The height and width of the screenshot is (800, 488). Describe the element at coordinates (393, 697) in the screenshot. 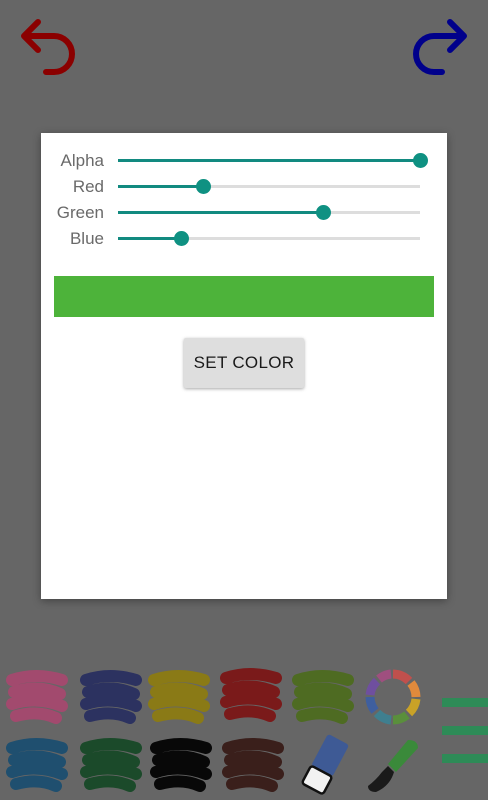

I see `color-wheel-icon` at that location.